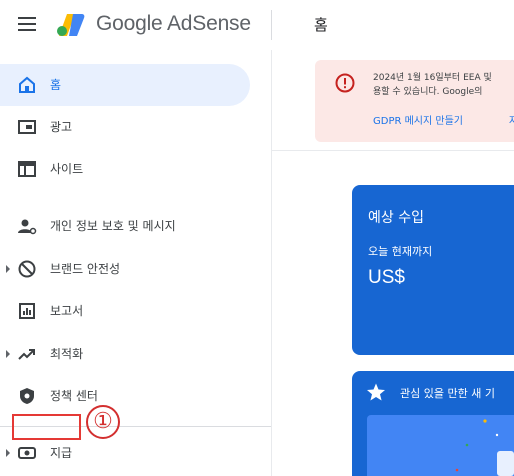 The width and height of the screenshot is (514, 476). I want to click on sidebar-item-label: 사이트, so click(67, 169).